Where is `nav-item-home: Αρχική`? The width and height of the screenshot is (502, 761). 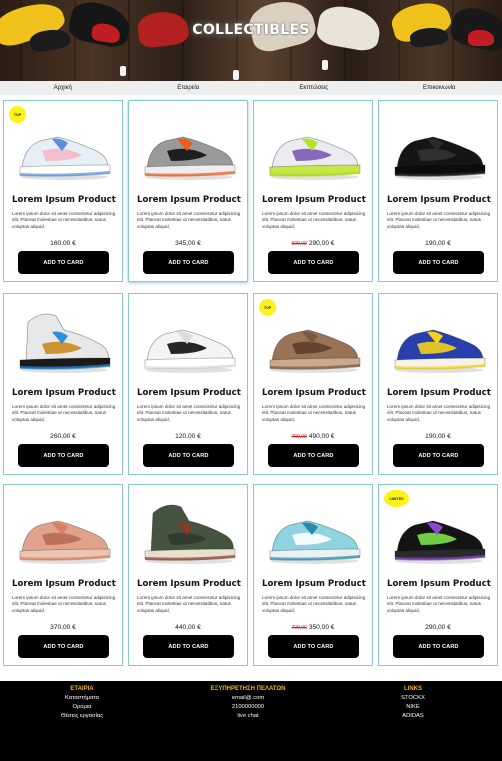
nav-item-home: Αρχική is located at coordinates (63, 88).